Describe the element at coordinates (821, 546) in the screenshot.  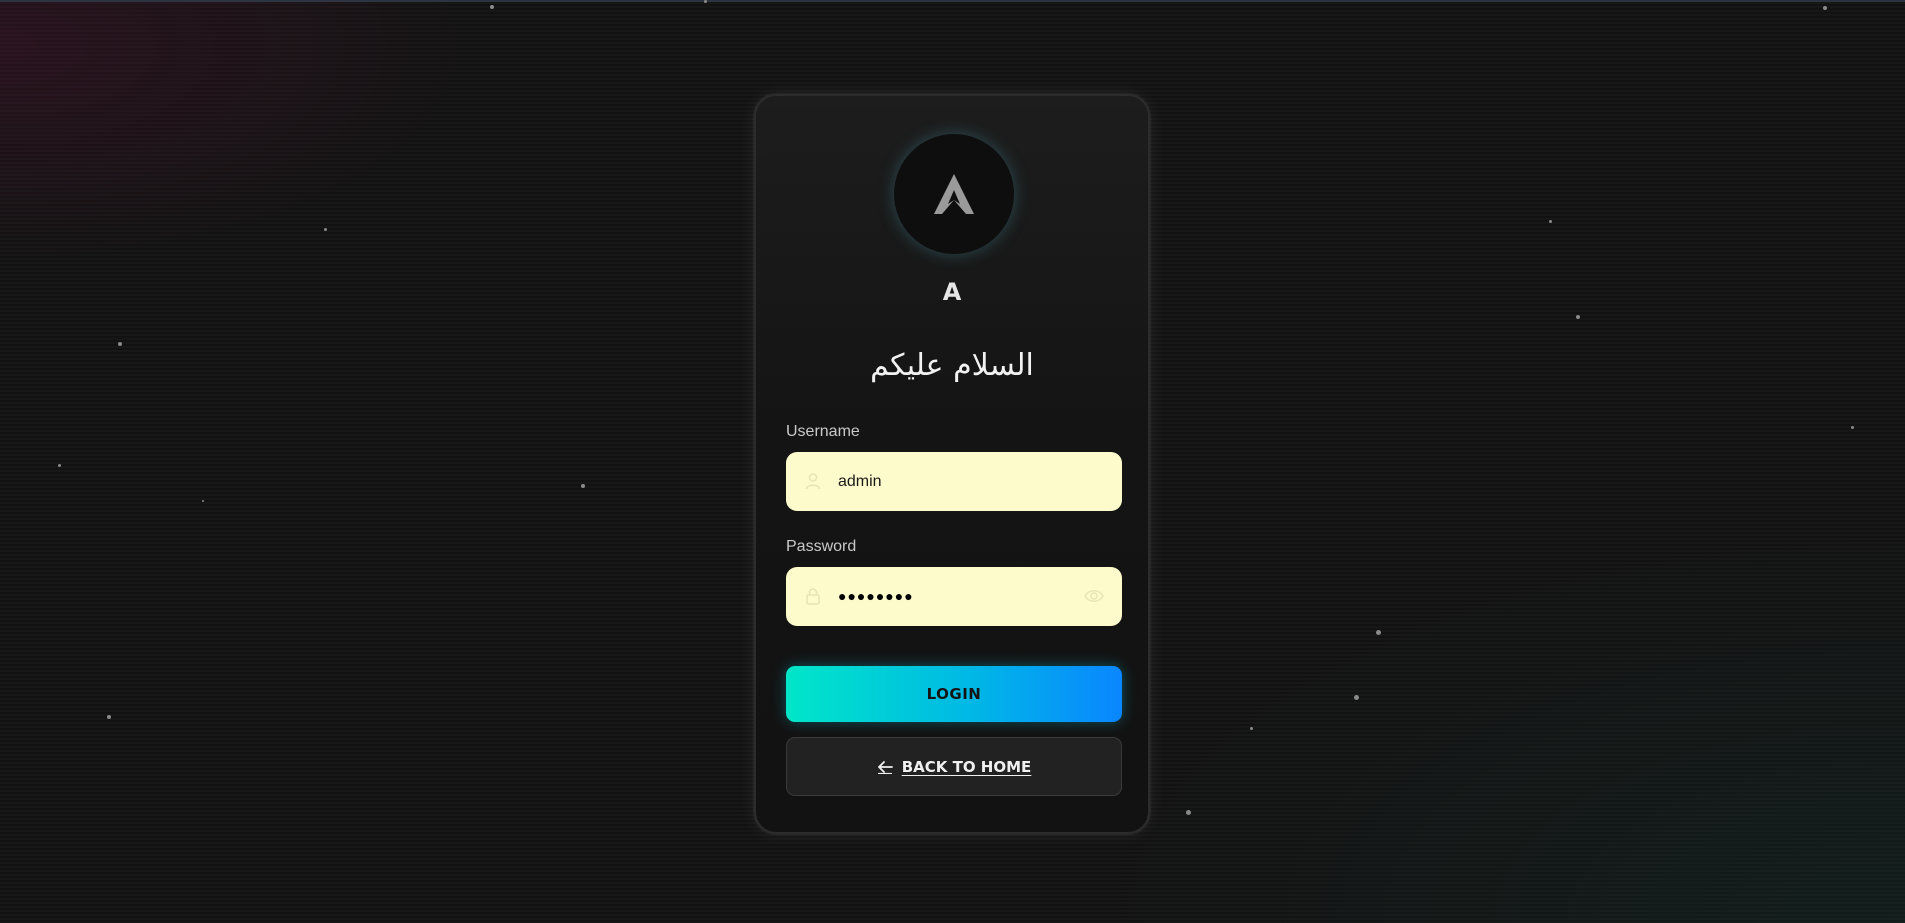
I see `password-label: Password` at that location.